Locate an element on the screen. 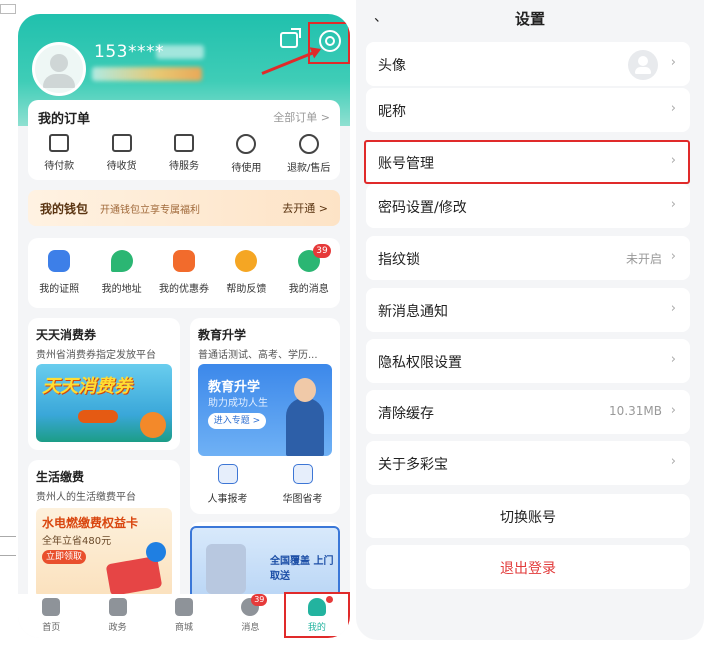 The image size is (720, 651). daily-coupon-tile: 天天消费券 贵州省消费券指定发放平台 天天消费券 is located at coordinates (104, 384).